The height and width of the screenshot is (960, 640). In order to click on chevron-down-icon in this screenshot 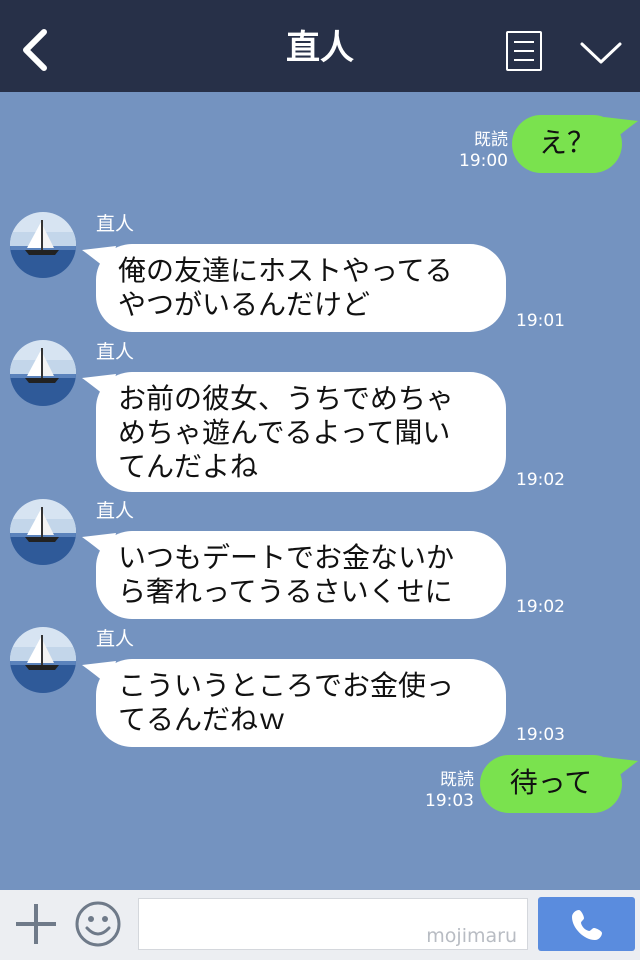, I will do `click(601, 52)`.